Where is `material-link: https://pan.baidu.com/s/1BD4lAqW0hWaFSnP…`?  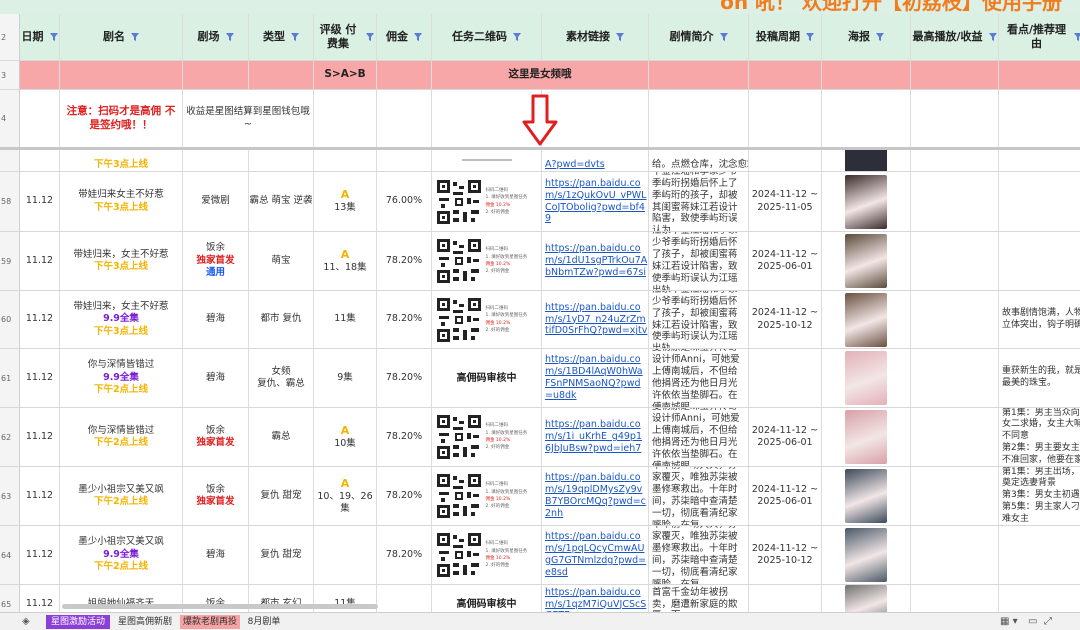
material-link: https://pan.baidu.com/s/1BD4lAqW0hWaFSnP… is located at coordinates (595, 378).